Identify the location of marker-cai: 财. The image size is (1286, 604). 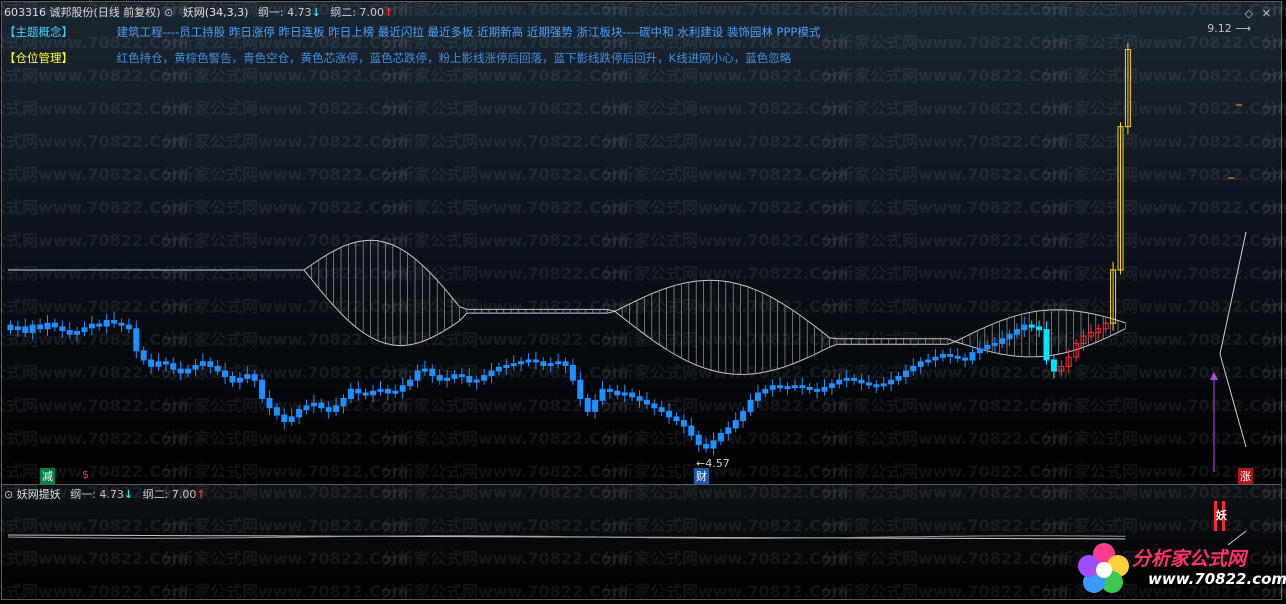
(701, 476).